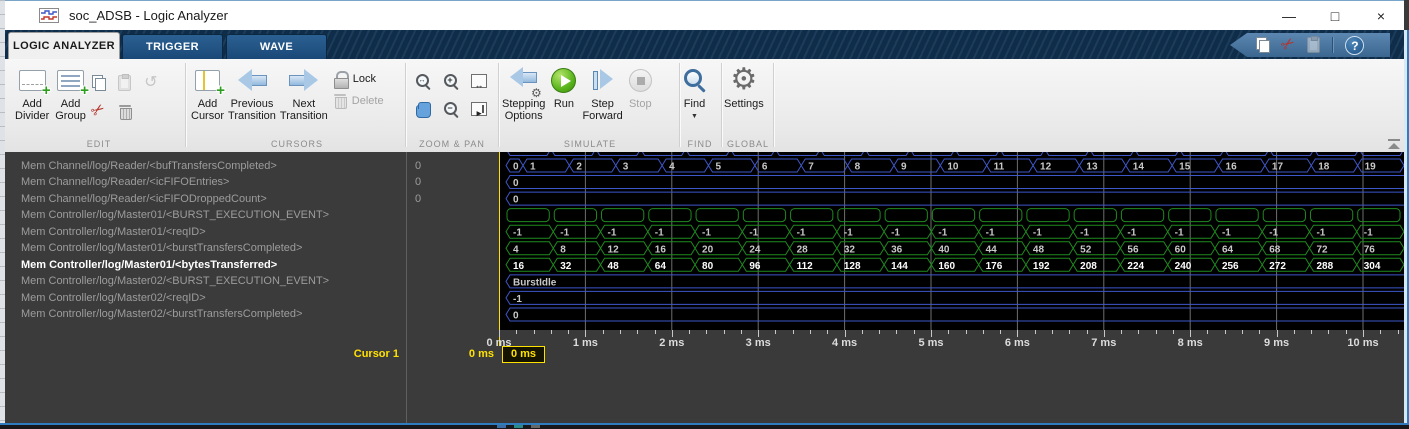 The height and width of the screenshot is (429, 1409). What do you see at coordinates (304, 91) in the screenshot?
I see `next-transition-button: Next Transition` at bounding box center [304, 91].